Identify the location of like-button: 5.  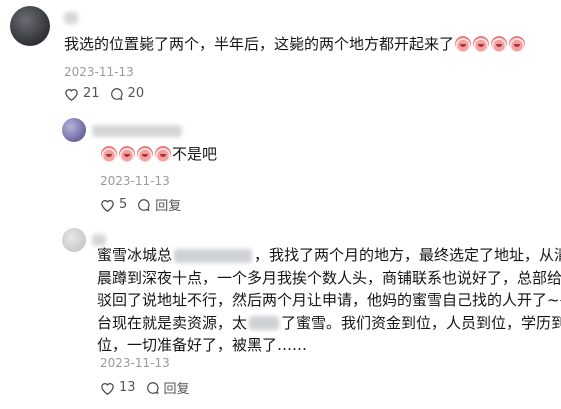
(113, 204).